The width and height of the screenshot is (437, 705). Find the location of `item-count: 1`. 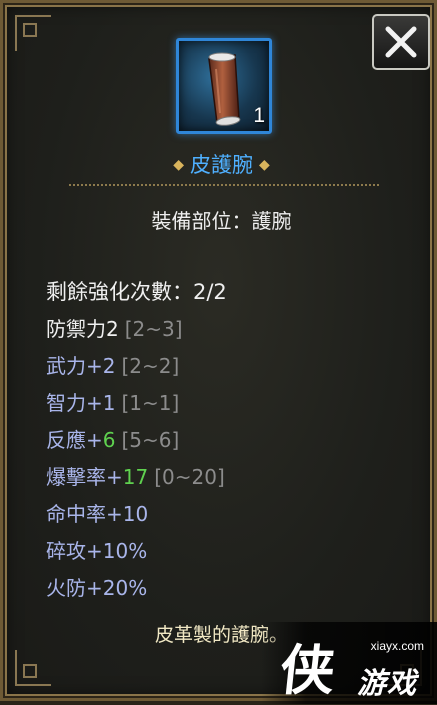

item-count: 1 is located at coordinates (259, 115).